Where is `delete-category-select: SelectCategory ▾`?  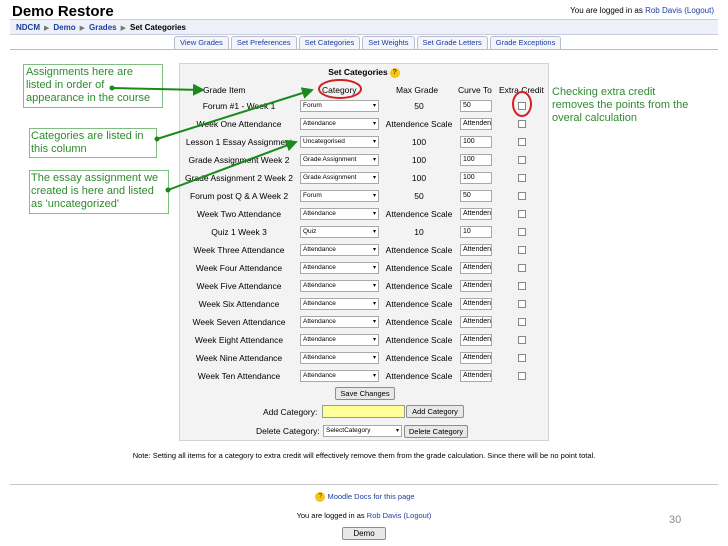 delete-category-select: SelectCategory ▾ is located at coordinates (362, 431).